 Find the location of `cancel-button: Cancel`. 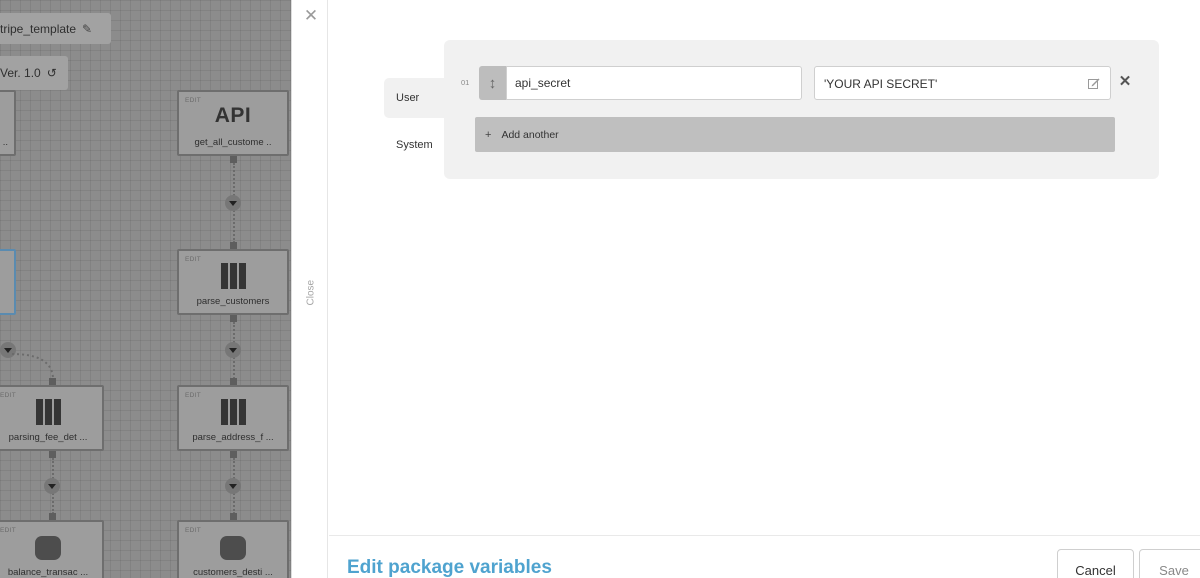

cancel-button: Cancel is located at coordinates (1095, 563).